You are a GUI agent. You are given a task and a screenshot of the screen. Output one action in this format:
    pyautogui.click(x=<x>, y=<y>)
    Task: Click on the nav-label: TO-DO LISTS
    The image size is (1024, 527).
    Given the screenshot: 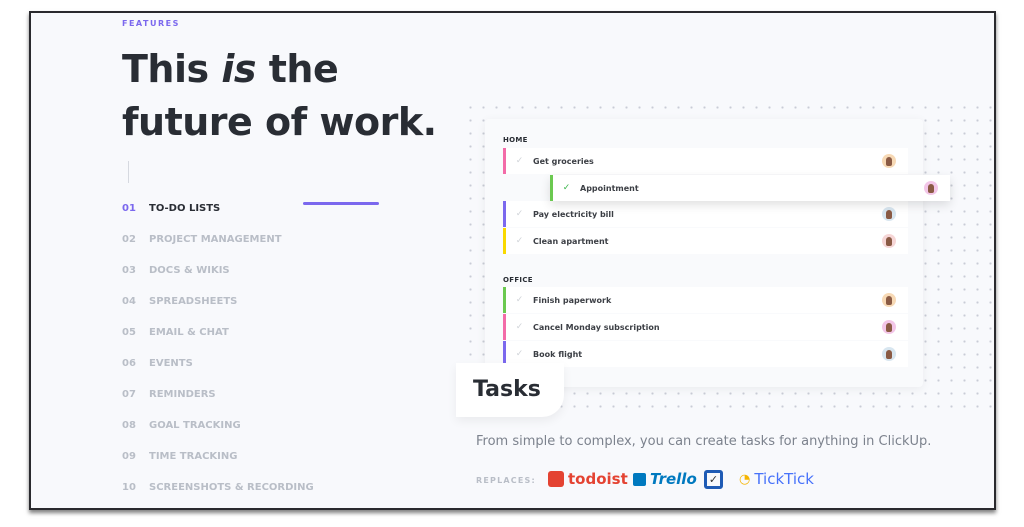 What is the action you would take?
    pyautogui.click(x=185, y=208)
    